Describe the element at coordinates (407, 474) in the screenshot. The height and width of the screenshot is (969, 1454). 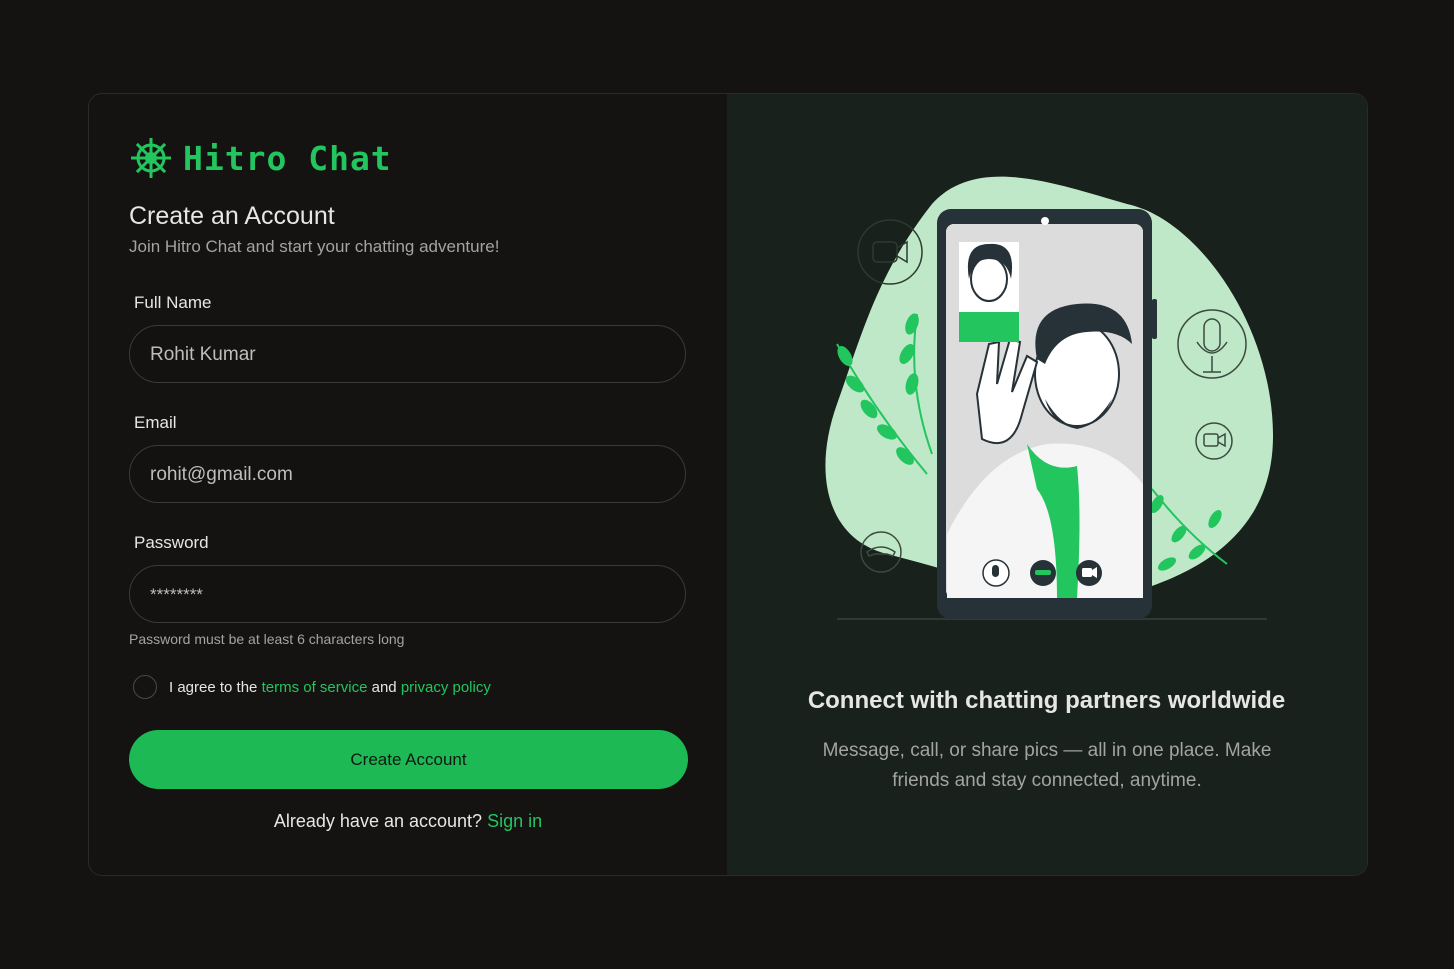
I see `email-input: rohit@gmail.com` at that location.